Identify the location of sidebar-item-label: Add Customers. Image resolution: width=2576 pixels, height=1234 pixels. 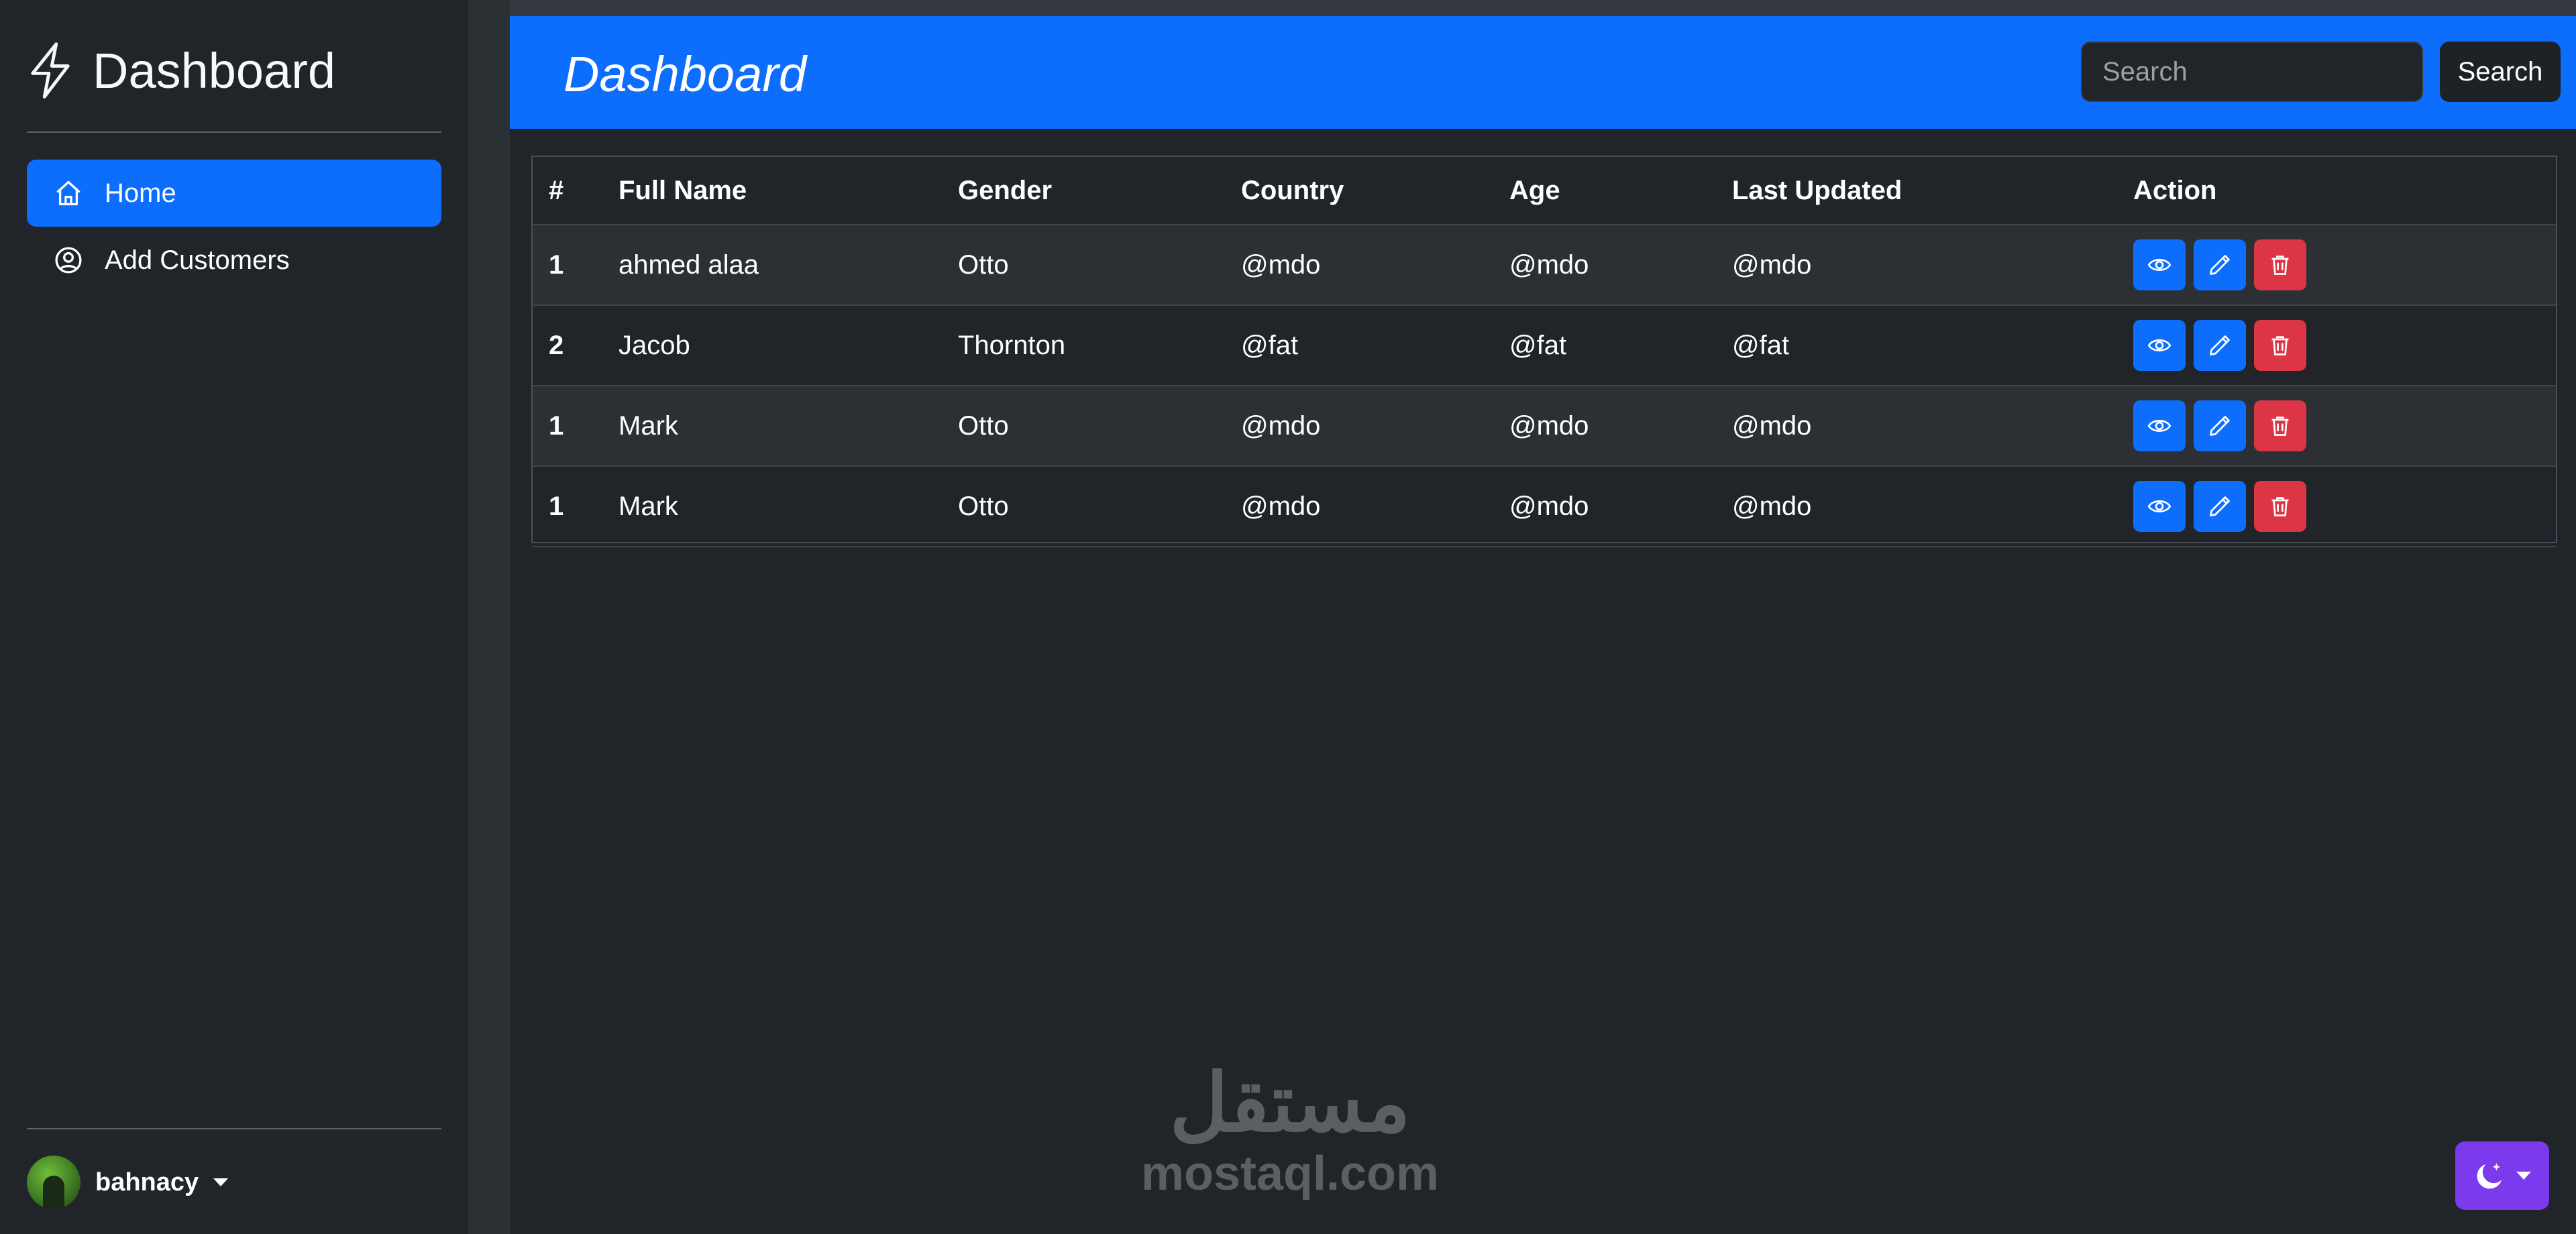
(197, 260).